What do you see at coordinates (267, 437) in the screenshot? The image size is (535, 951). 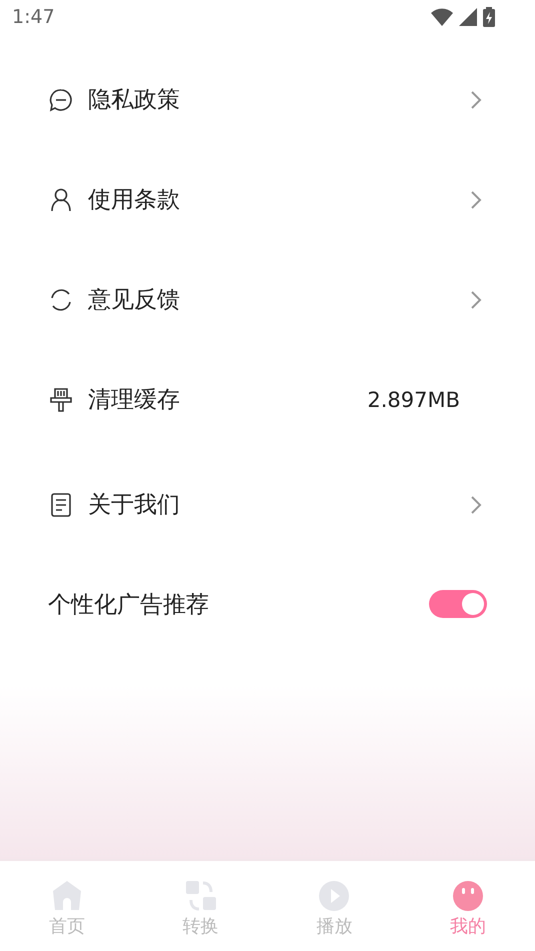 I see `menu-item: 清理缓存 2.897MB` at bounding box center [267, 437].